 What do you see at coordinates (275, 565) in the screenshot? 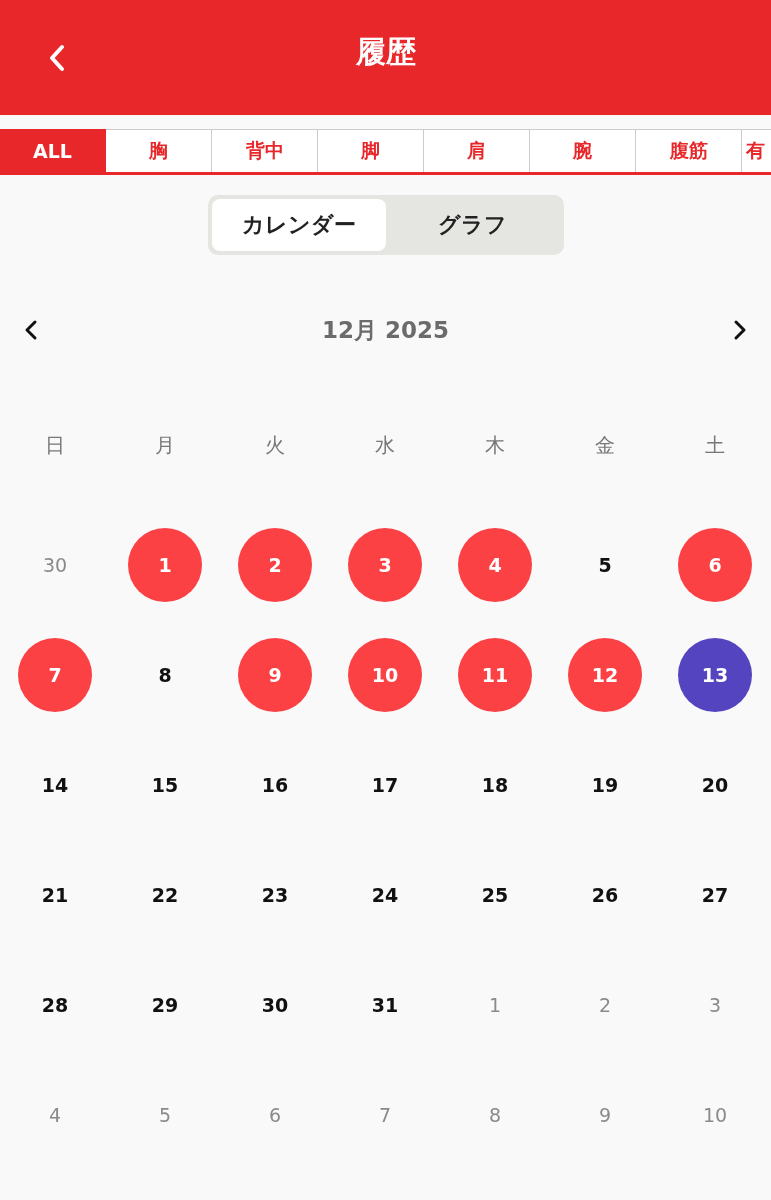
I see `workout-day-marker: 2` at bounding box center [275, 565].